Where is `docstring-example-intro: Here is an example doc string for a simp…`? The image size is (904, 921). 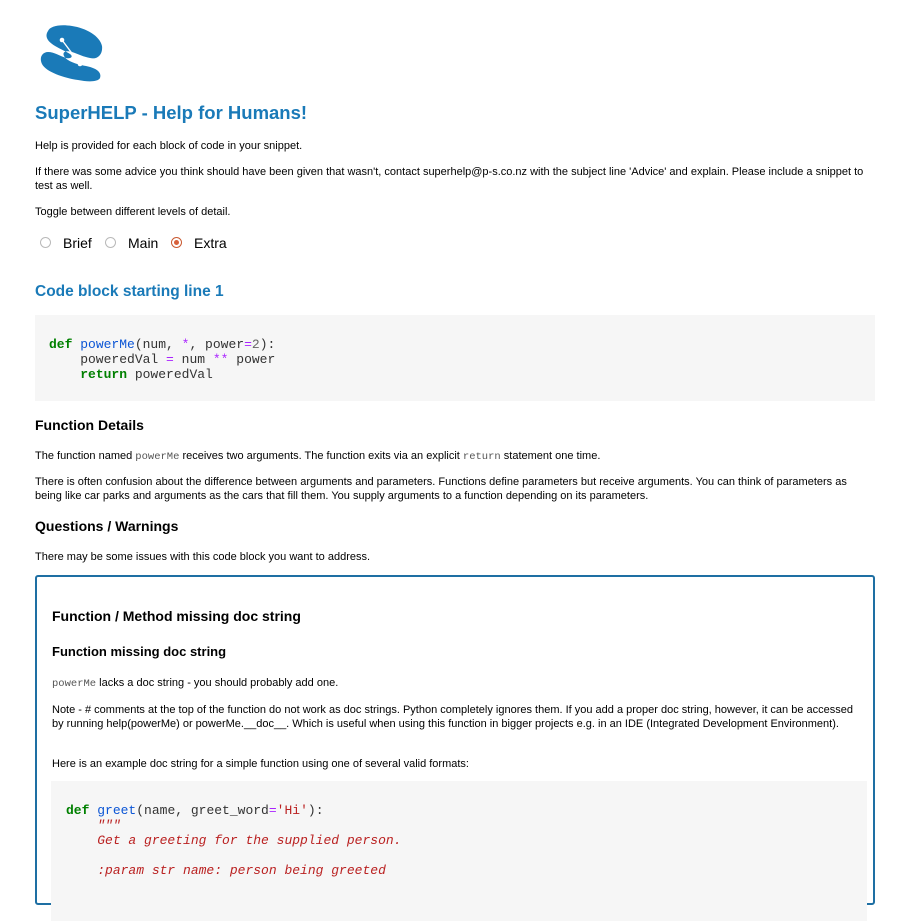 docstring-example-intro: Here is an example doc string for a simp… is located at coordinates (260, 764).